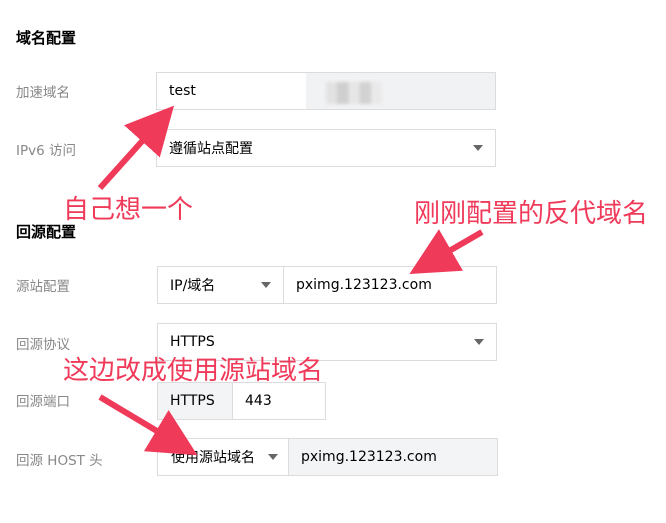 The width and height of the screenshot is (666, 523). I want to click on arrow-to-origin-address, so click(446, 252).